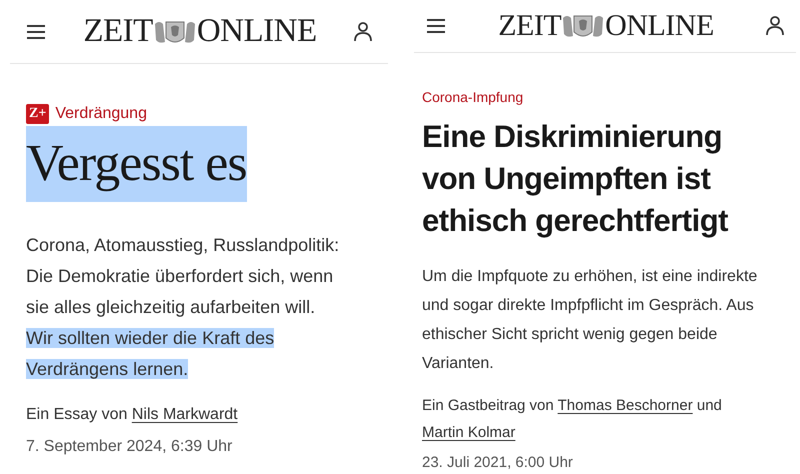 The height and width of the screenshot is (474, 800). I want to click on teaser-text: Verdrängens lernen., so click(107, 369).